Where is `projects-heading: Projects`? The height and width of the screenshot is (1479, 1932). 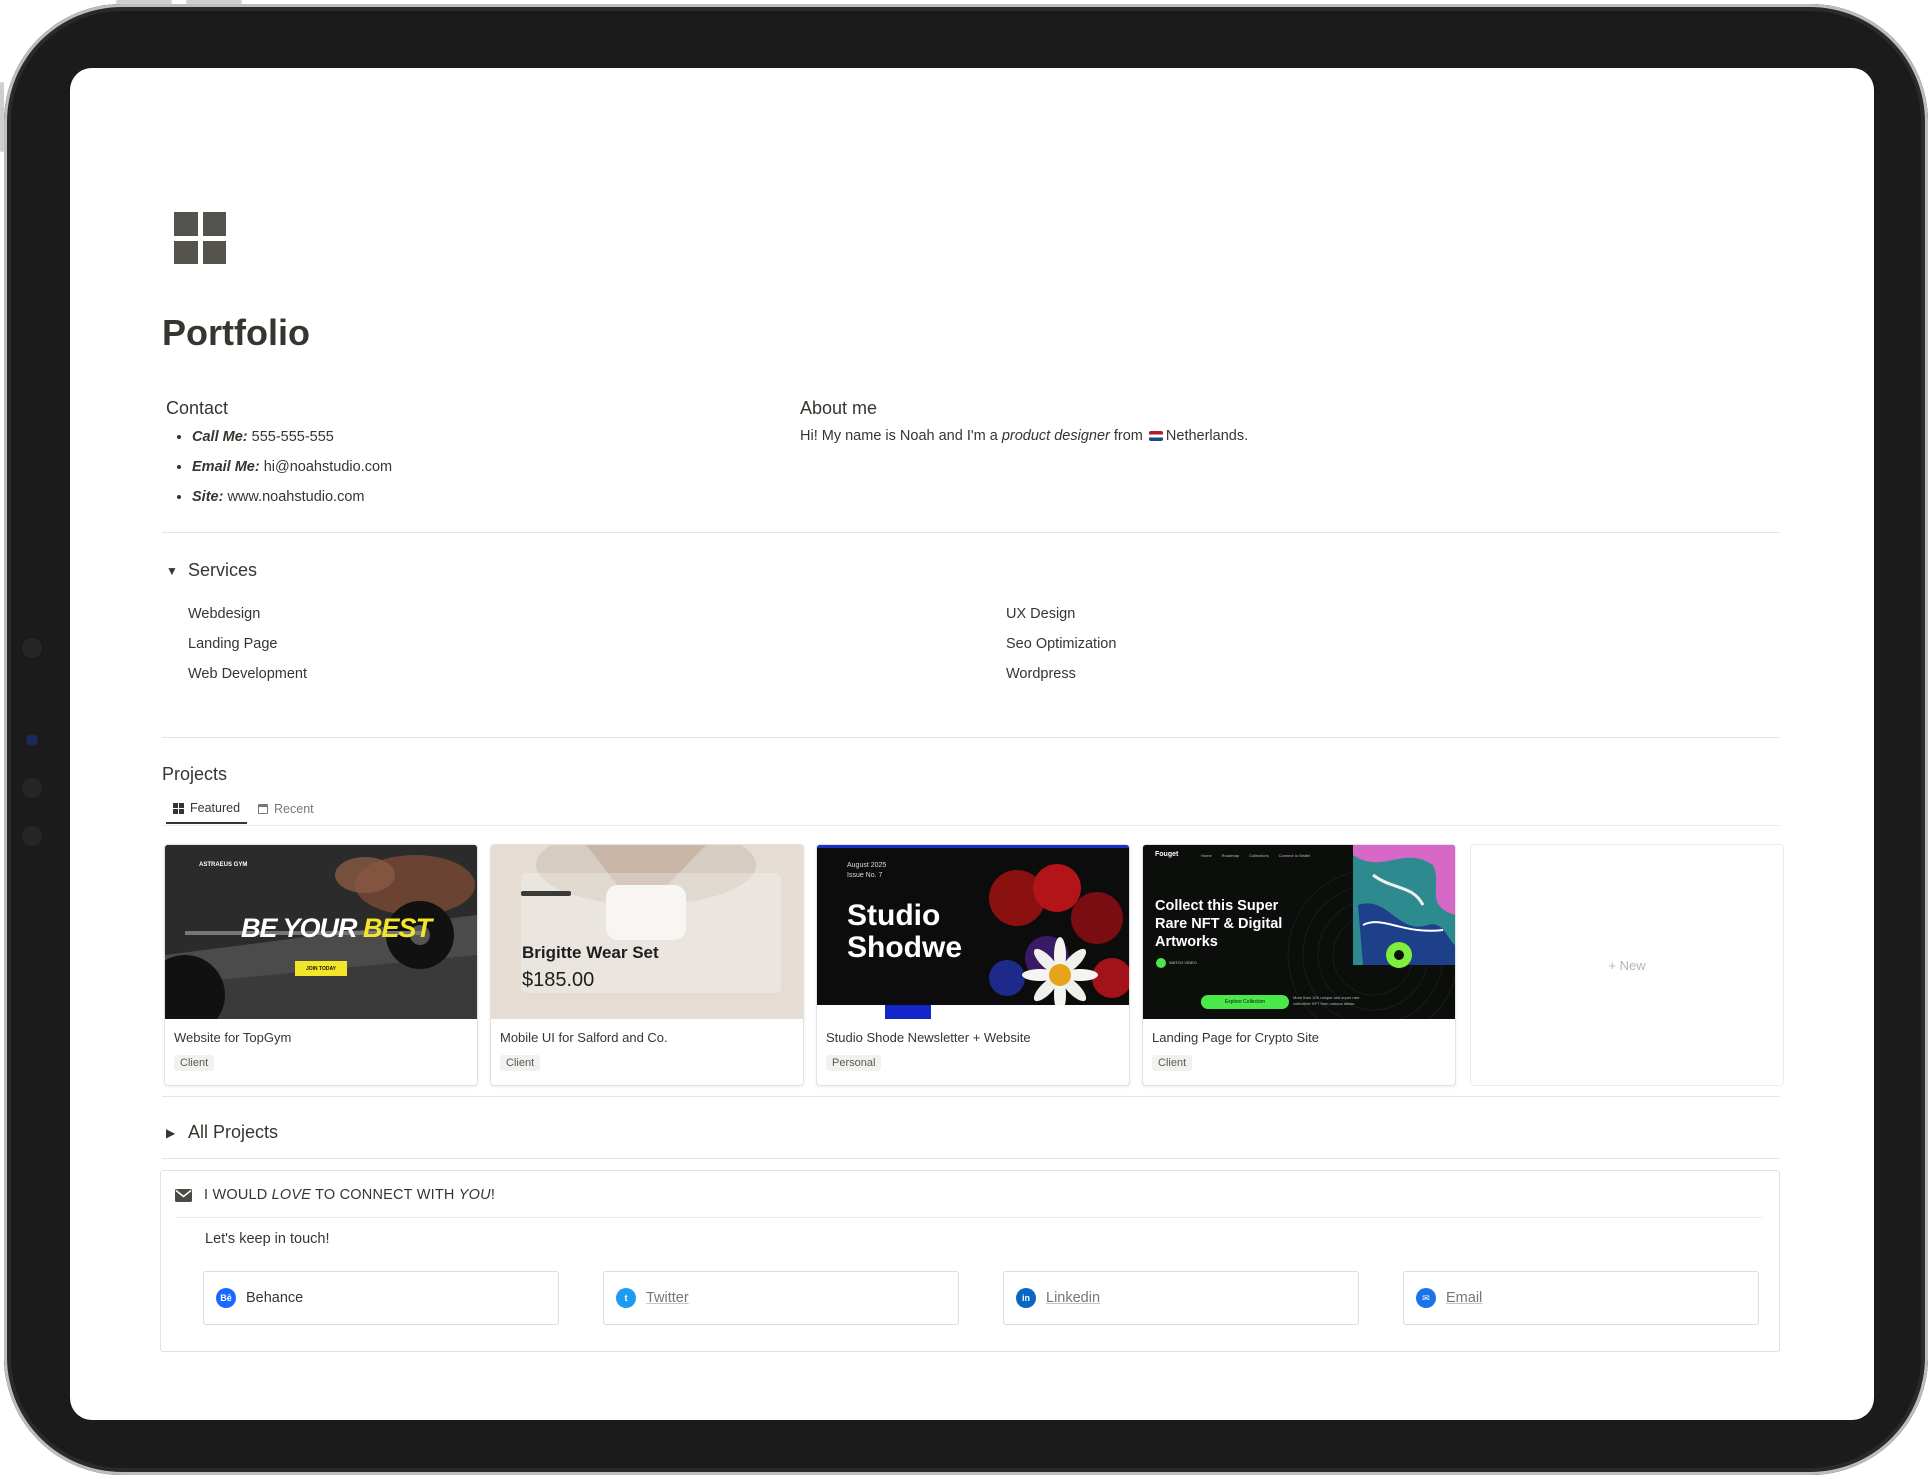 projects-heading: Projects is located at coordinates (195, 774).